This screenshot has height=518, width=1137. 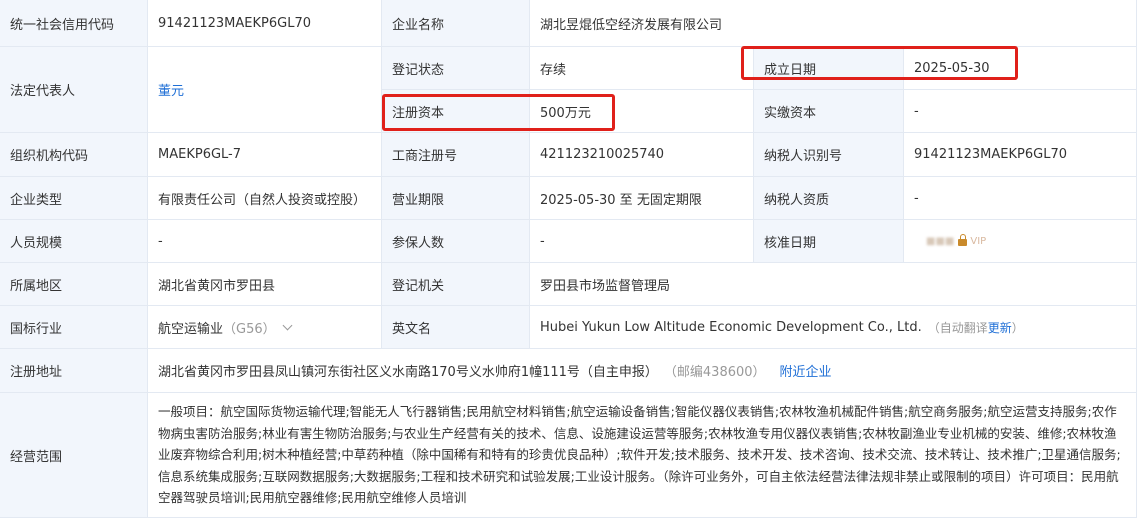 I want to click on legal-rep-label: 法定代表人, so click(x=74, y=90).